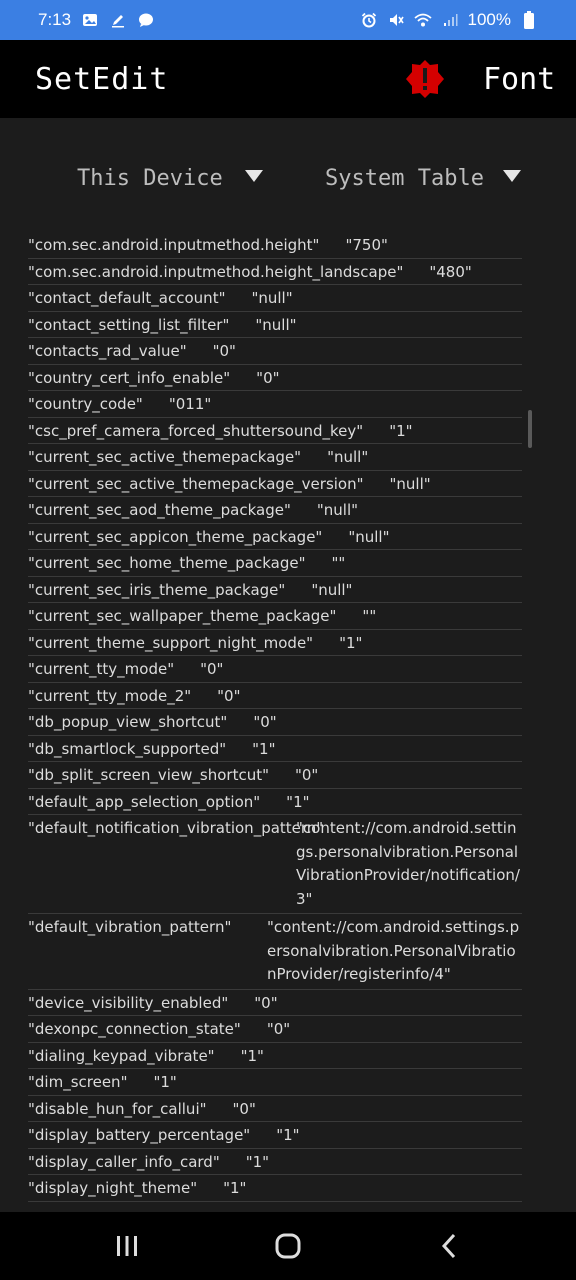 This screenshot has width=576, height=1280. I want to click on recent-apps-button, so click(127, 1246).